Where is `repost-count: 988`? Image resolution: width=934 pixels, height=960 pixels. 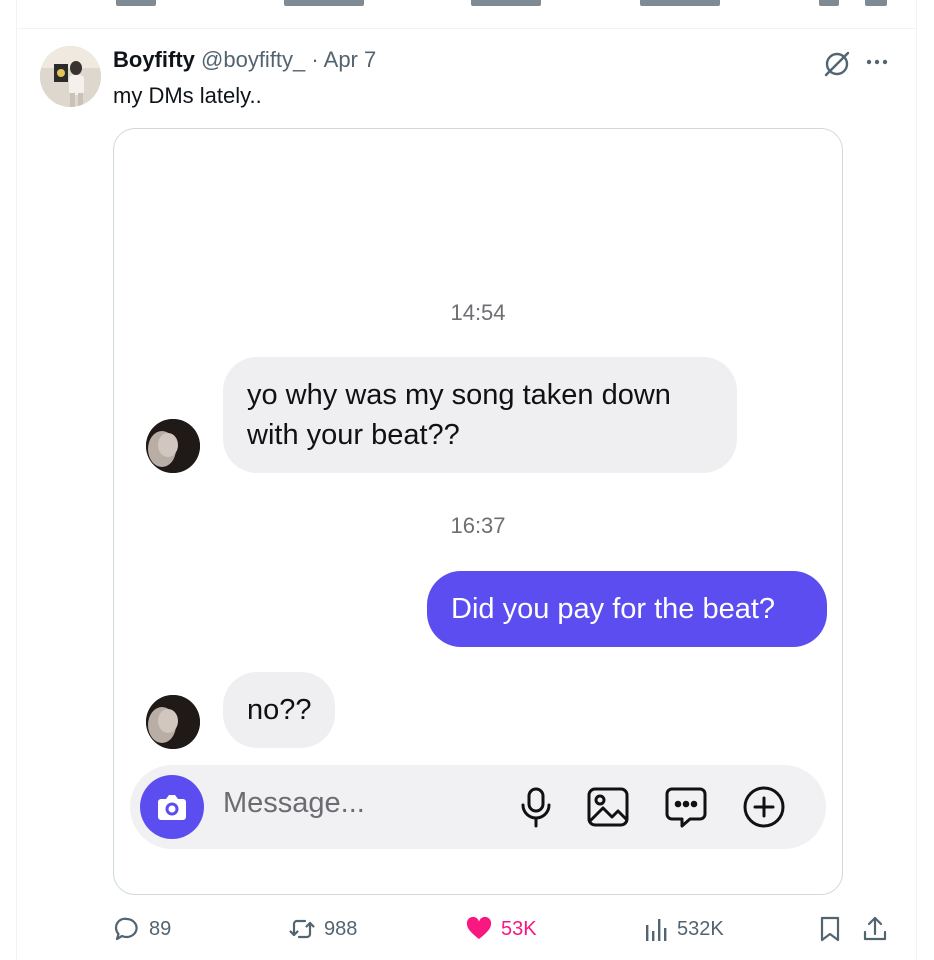 repost-count: 988 is located at coordinates (341, 928).